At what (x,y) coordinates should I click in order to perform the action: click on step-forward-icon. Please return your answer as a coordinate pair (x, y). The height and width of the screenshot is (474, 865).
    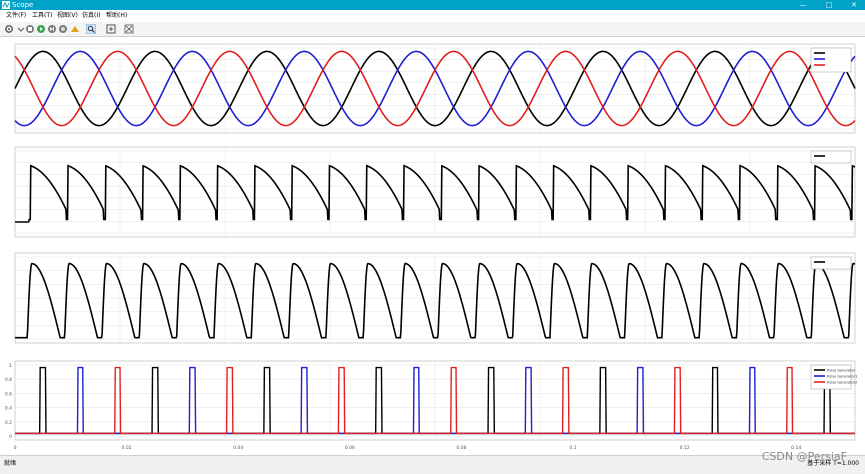
    Looking at the image, I should click on (52, 29).